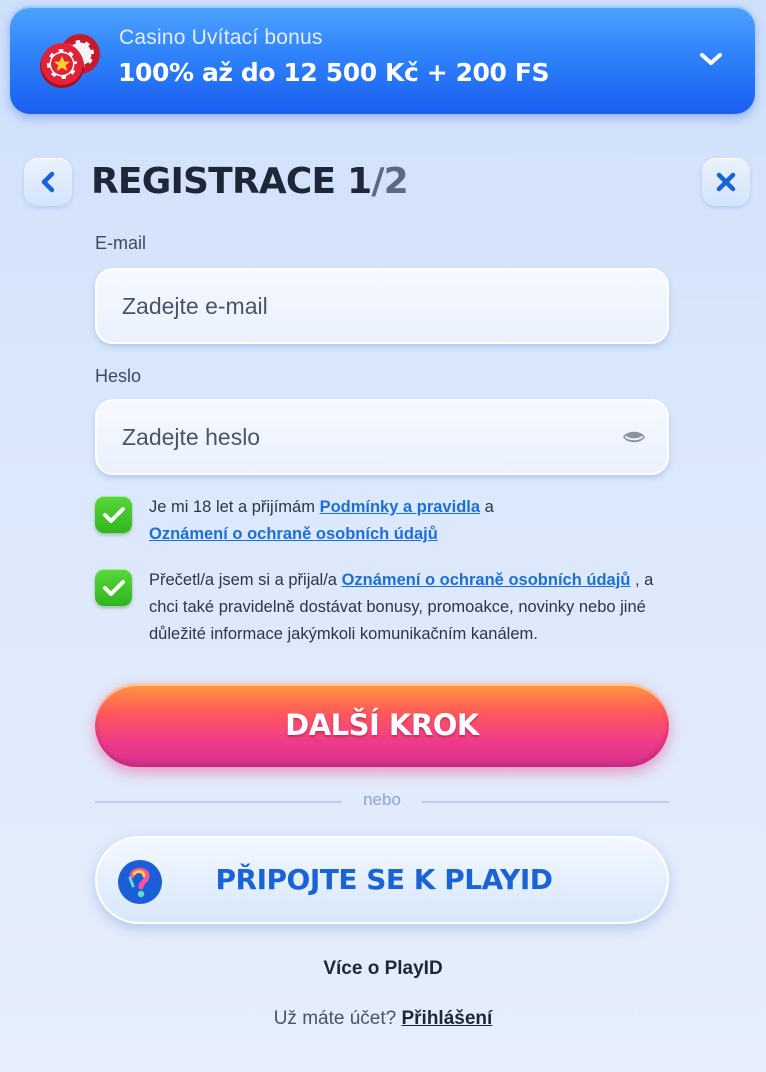 This screenshot has width=766, height=1072. Describe the element at coordinates (382, 799) in the screenshot. I see `divider-text: nebo` at that location.